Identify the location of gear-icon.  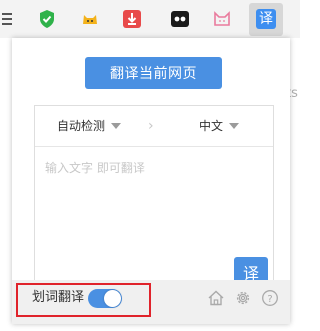
(243, 298).